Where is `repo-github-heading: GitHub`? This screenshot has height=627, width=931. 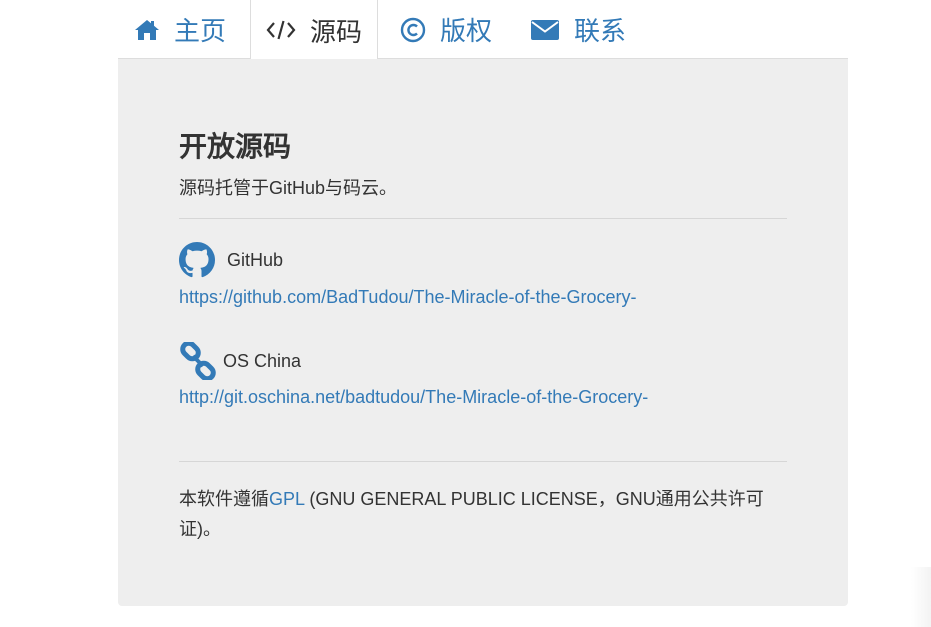 repo-github-heading: GitHub is located at coordinates (231, 260).